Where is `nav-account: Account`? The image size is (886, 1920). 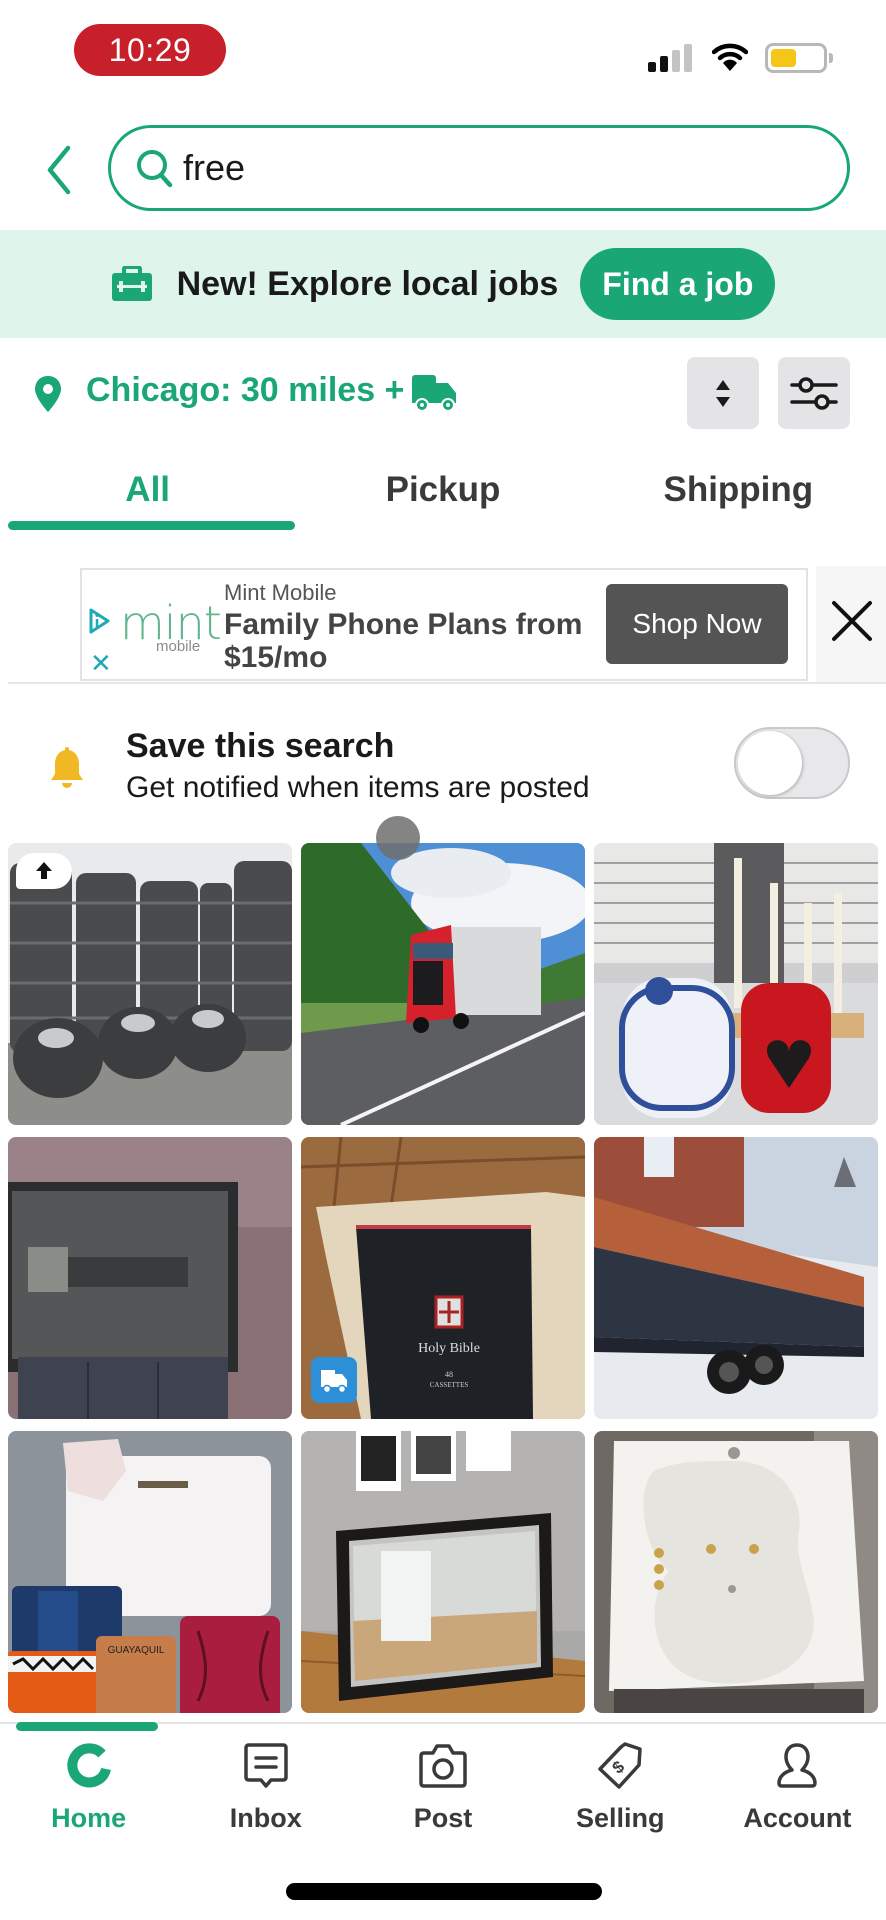
nav-account: Account is located at coordinates (797, 1795).